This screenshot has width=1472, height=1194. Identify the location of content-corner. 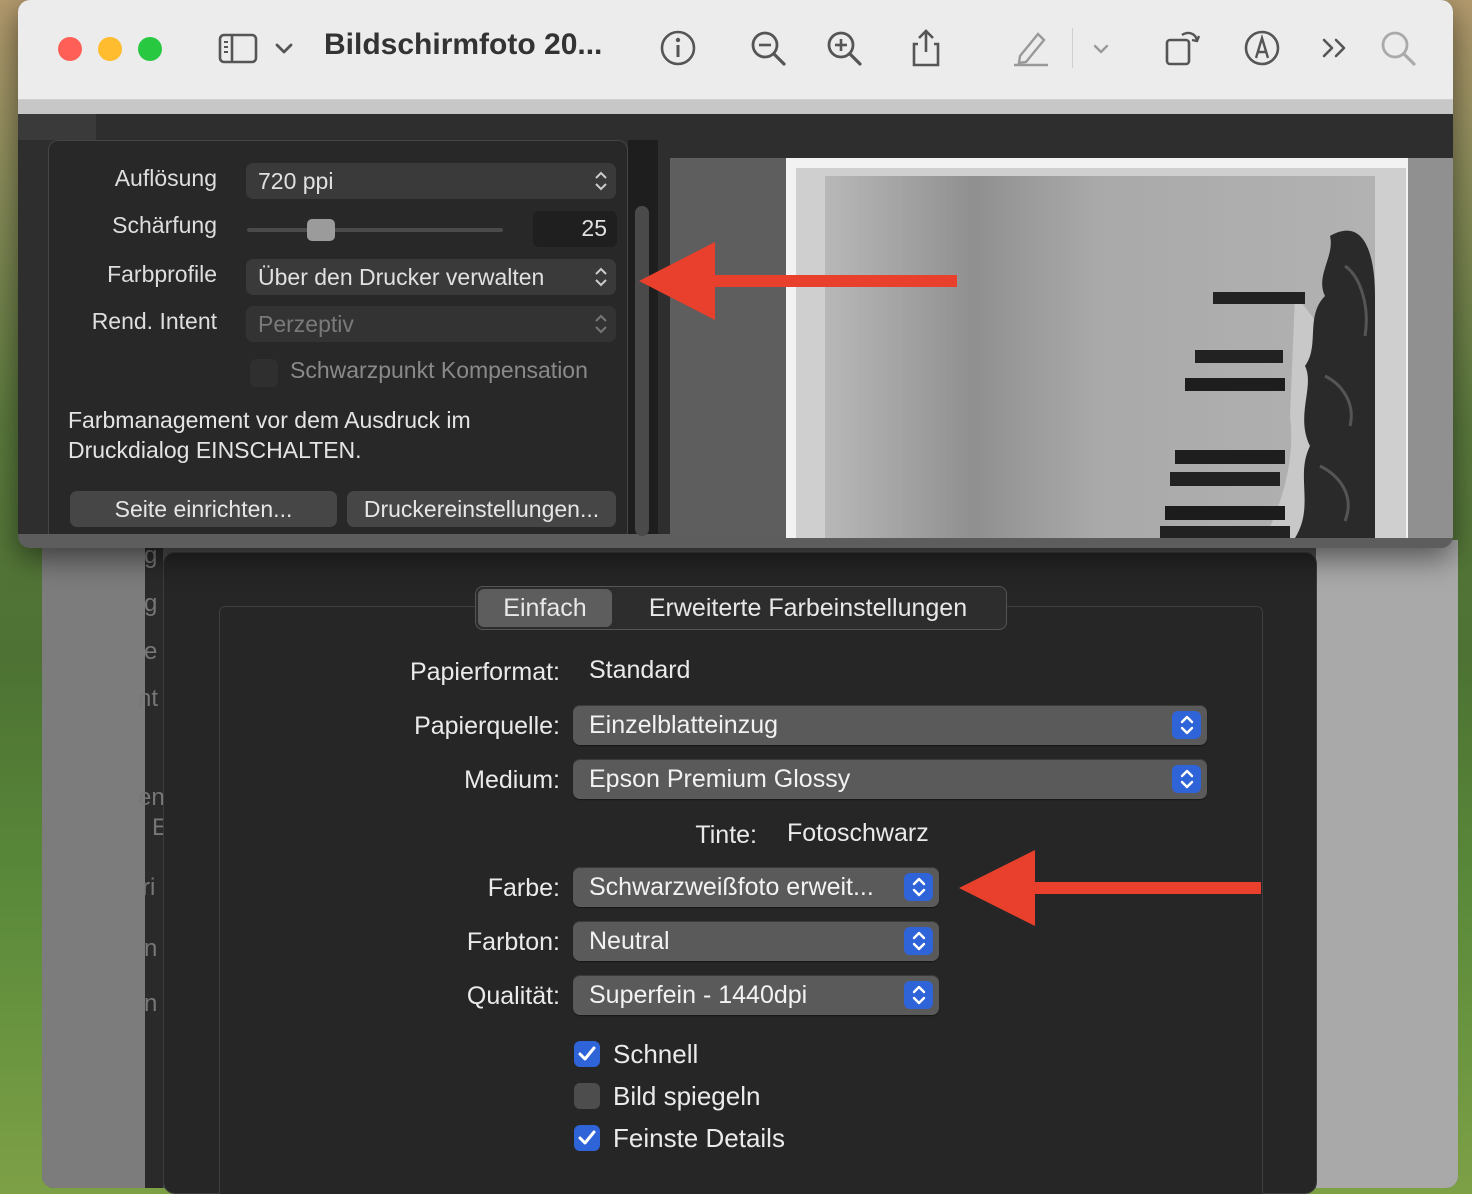
(57, 127).